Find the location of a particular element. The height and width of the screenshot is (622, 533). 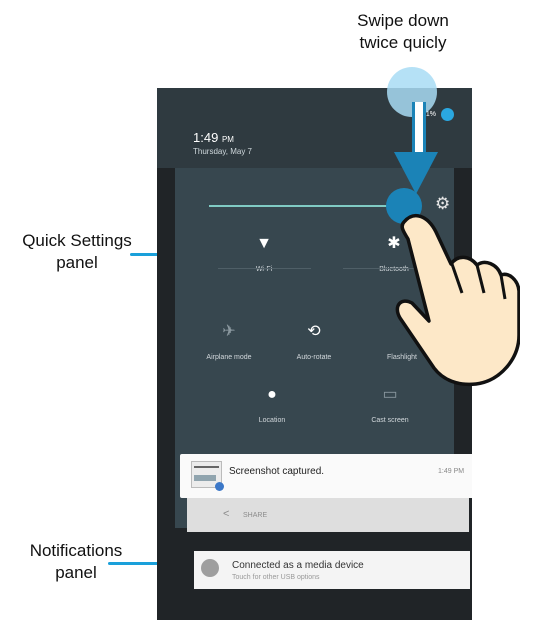

notification-title: Screenshot captured. is located at coordinates (277, 471).